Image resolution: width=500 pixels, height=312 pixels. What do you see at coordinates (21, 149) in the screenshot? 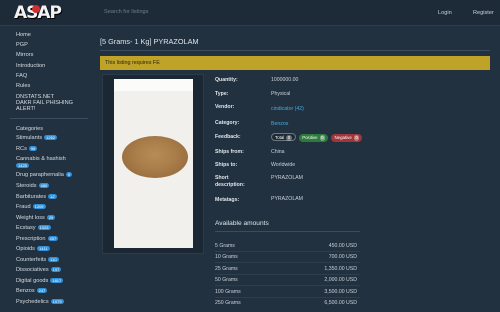
I see `category-name: RCs` at bounding box center [21, 149].